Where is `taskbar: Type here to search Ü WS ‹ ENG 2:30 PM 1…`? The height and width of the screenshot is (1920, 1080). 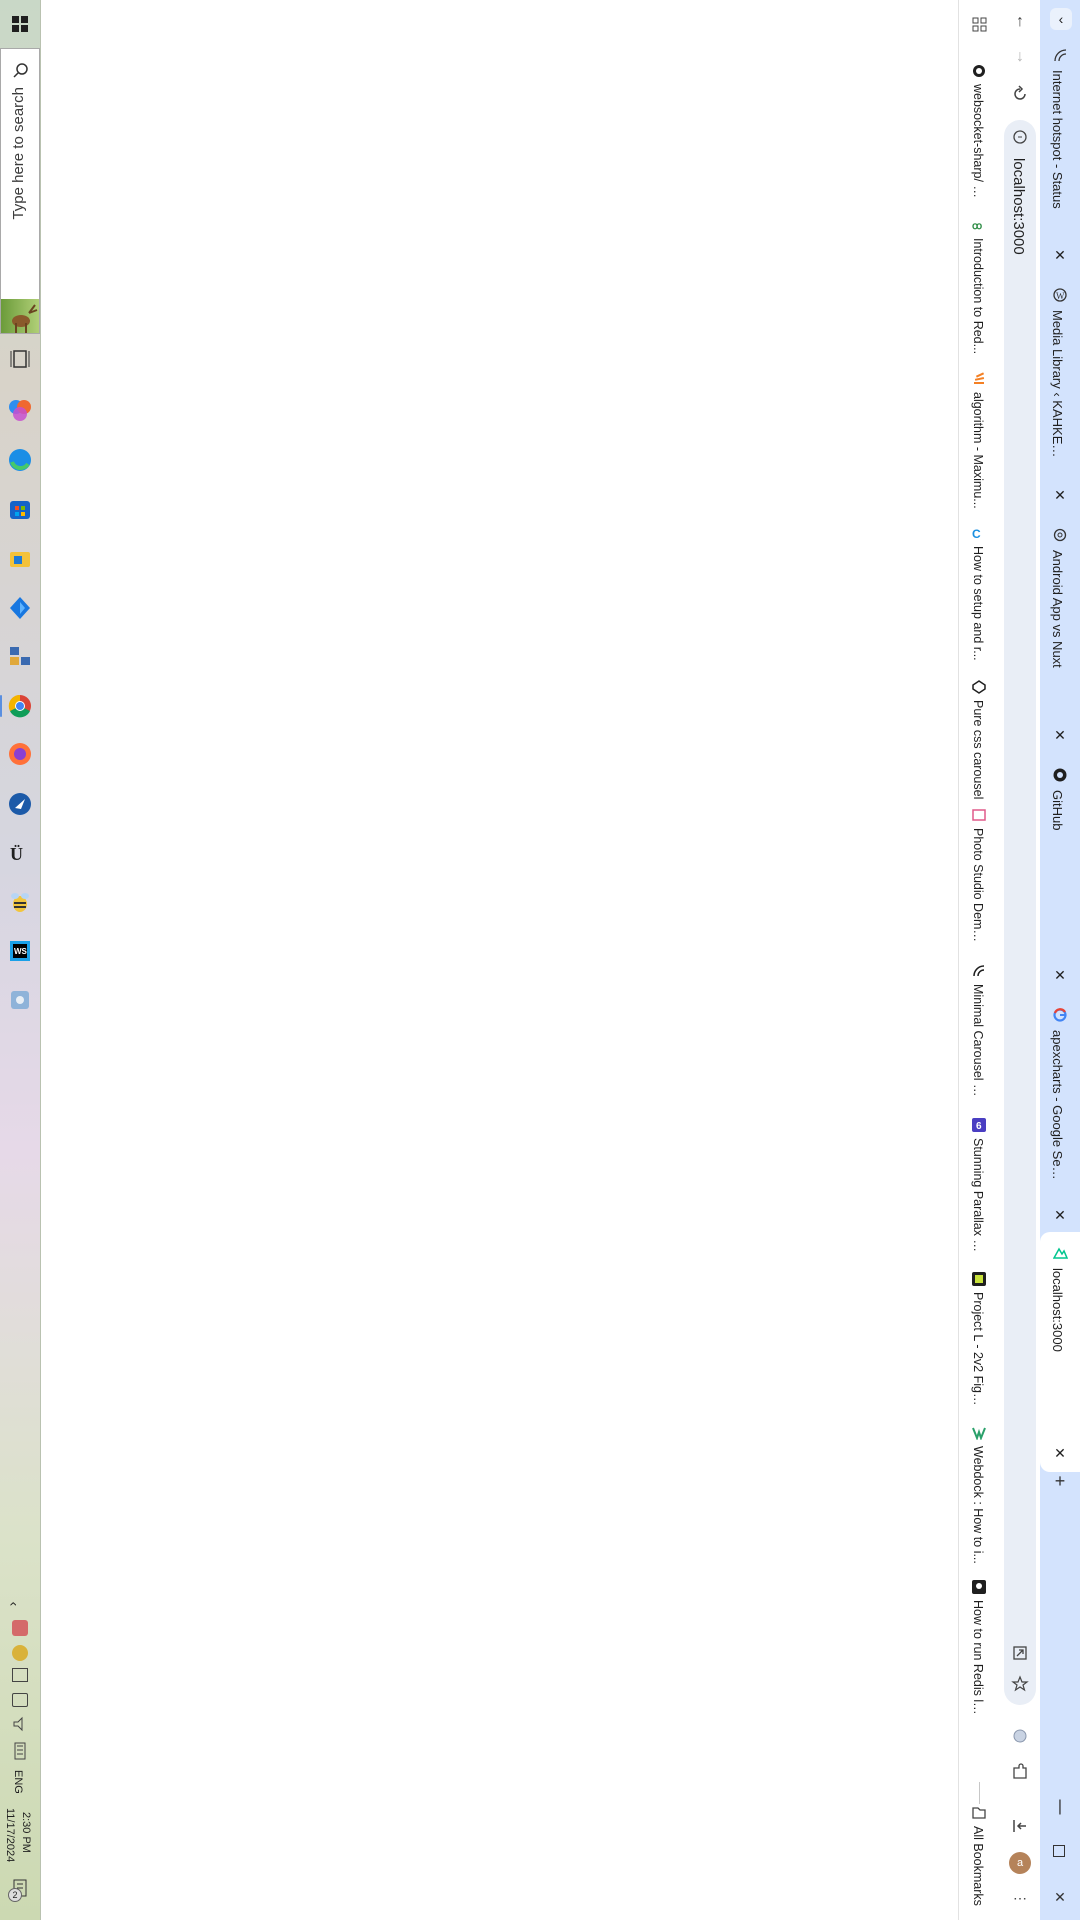 taskbar: Type here to search Ü WS ‹ ENG 2:30 PM 1… is located at coordinates (20, 960).